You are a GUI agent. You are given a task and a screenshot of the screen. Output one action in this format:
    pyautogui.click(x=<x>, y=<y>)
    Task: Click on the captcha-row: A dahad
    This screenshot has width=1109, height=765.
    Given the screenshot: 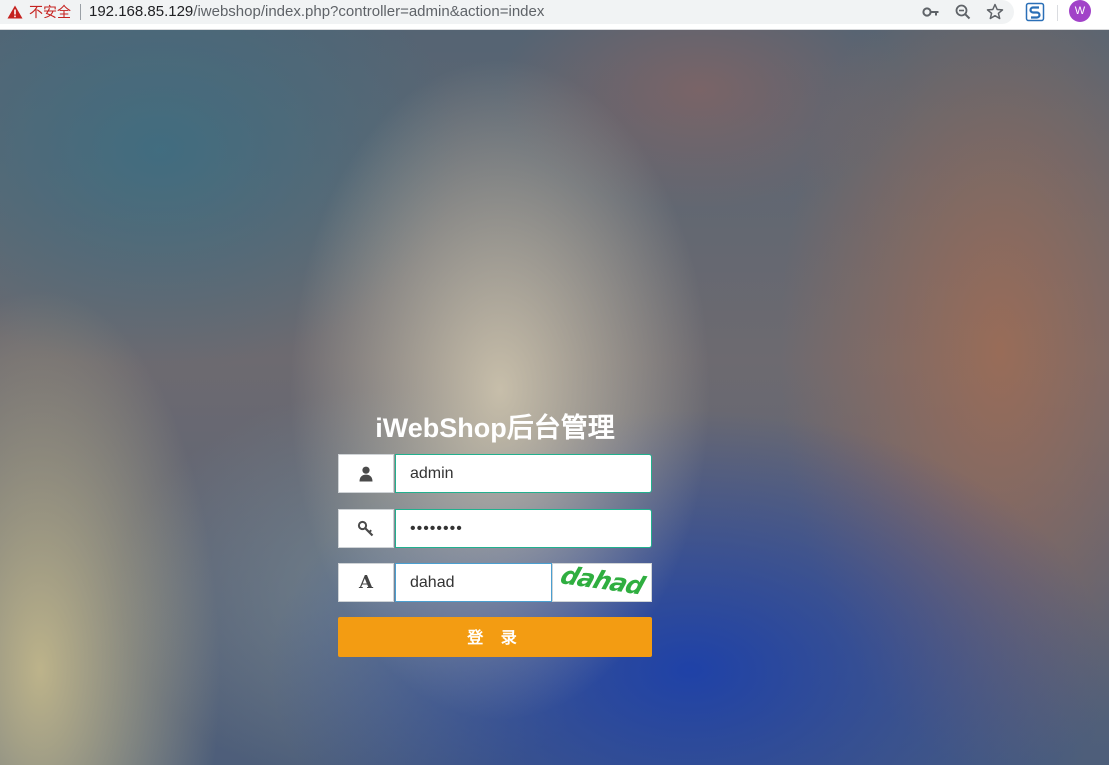 What is the action you would take?
    pyautogui.click(x=495, y=582)
    